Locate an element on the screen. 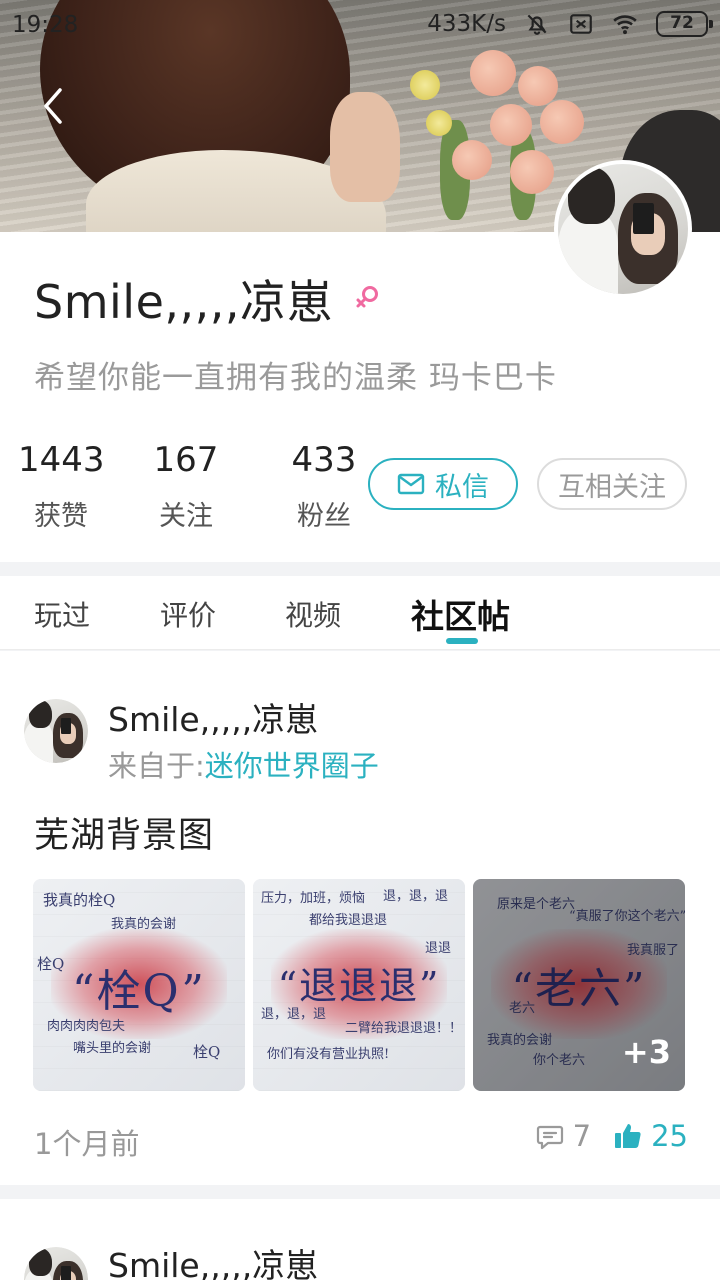 This screenshot has height=1280, width=720. post-title: 芜湖背景图 is located at coordinates (124, 836).